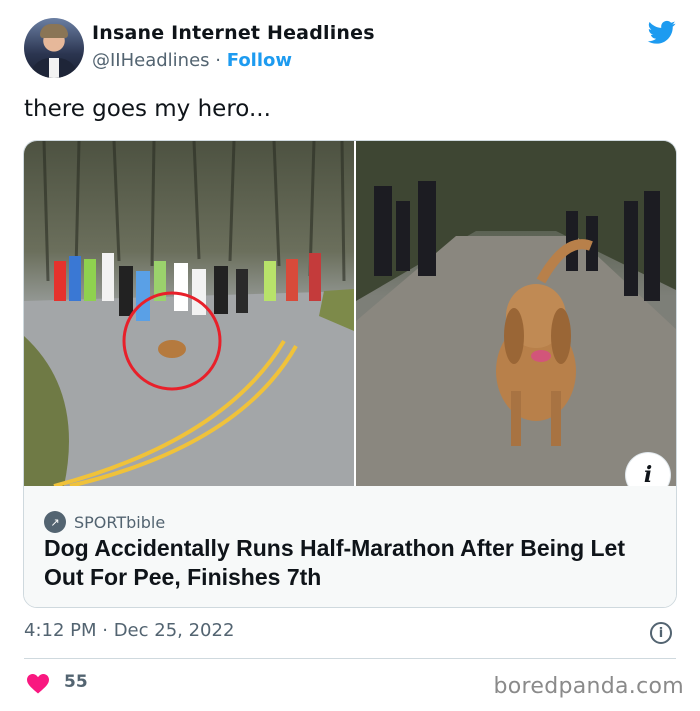 The width and height of the screenshot is (700, 711). I want to click on card-source-label: SPORTbible, so click(120, 522).